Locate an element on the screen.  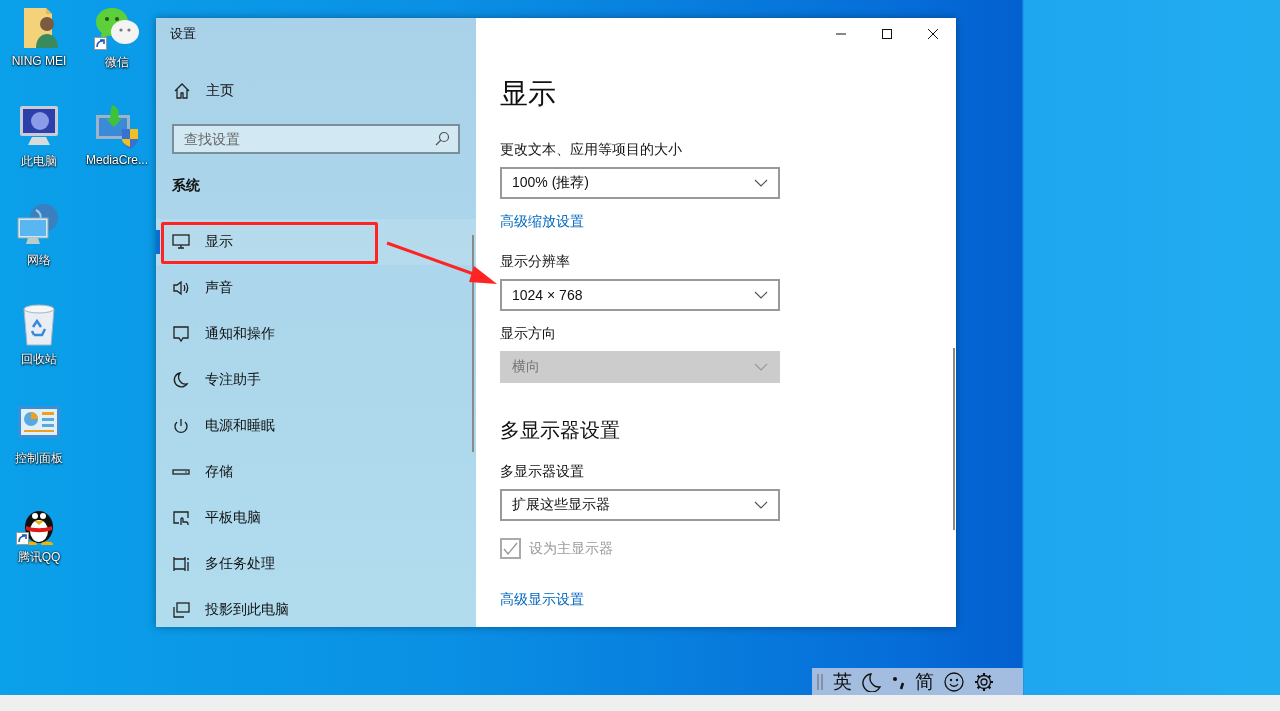
power-icon is located at coordinates (181, 426).